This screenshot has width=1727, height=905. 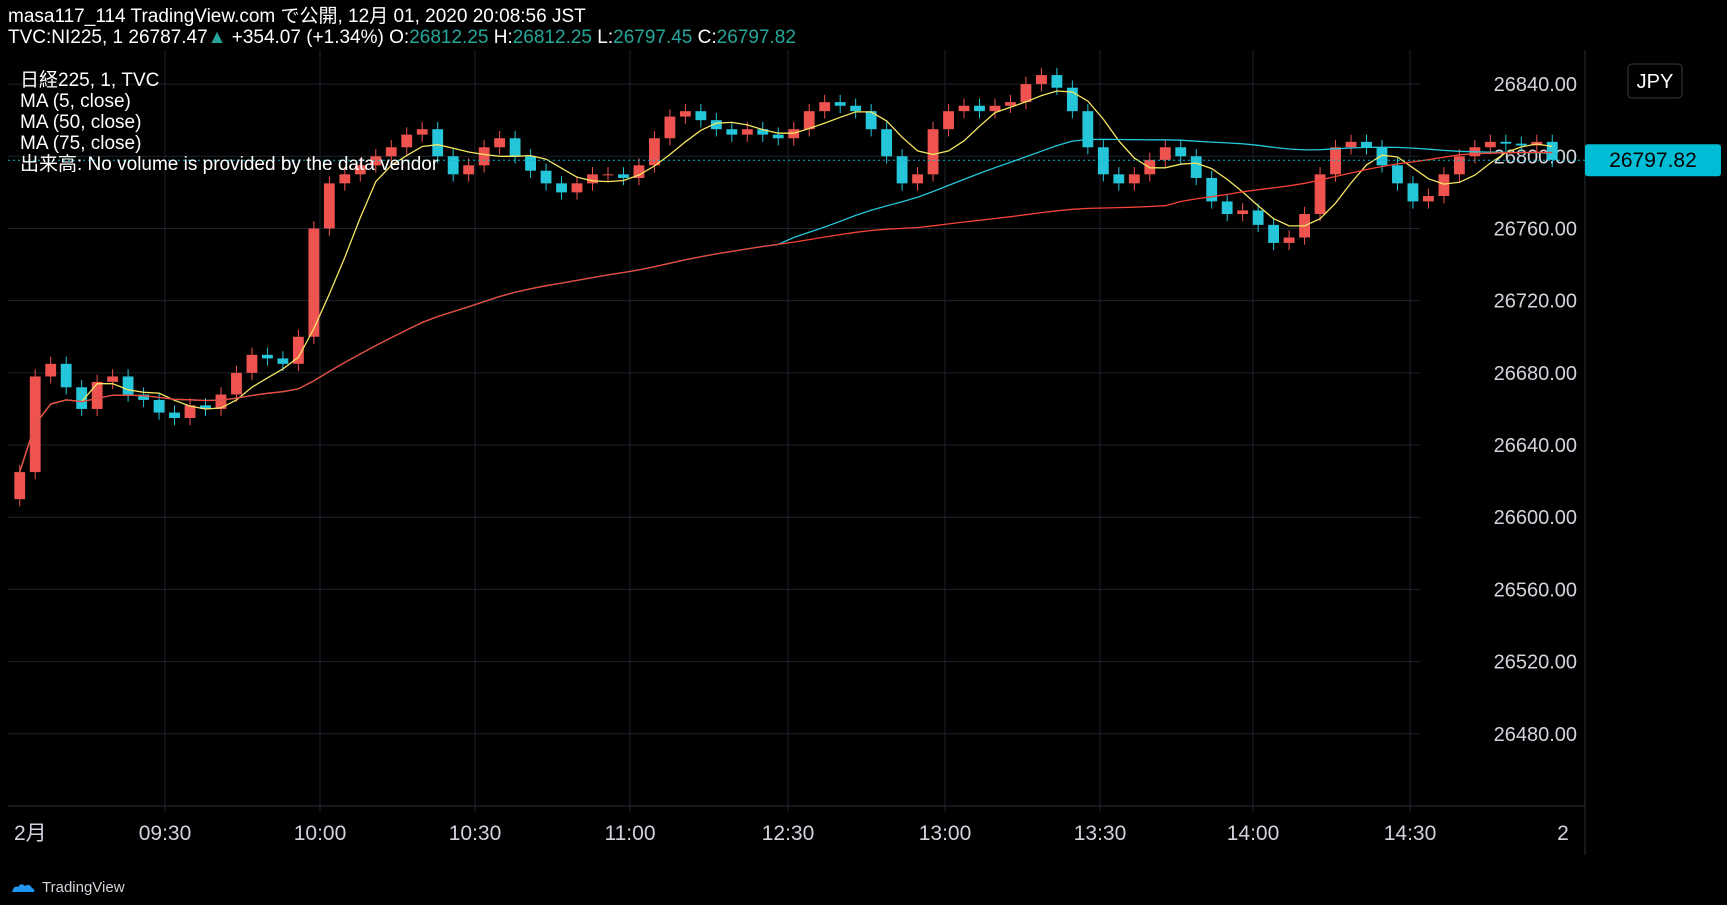 I want to click on y-tick-label: 26520.00, so click(x=1535, y=663).